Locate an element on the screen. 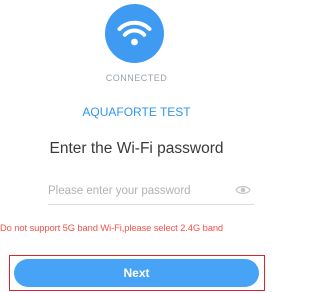 The width and height of the screenshot is (320, 293). next-button: Next is located at coordinates (136, 273).